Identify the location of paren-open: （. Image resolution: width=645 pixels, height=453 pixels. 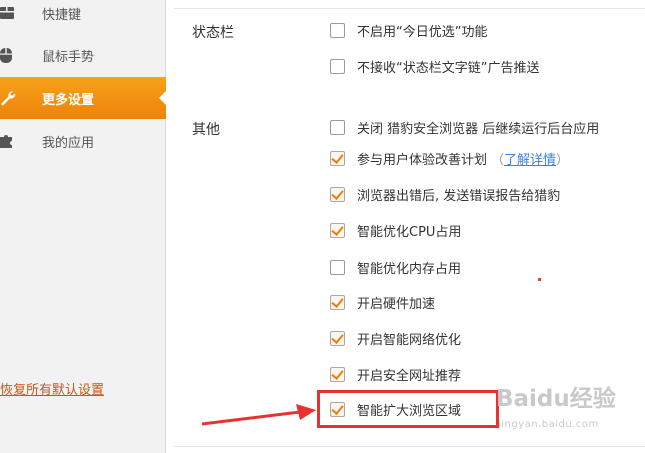
(498, 160).